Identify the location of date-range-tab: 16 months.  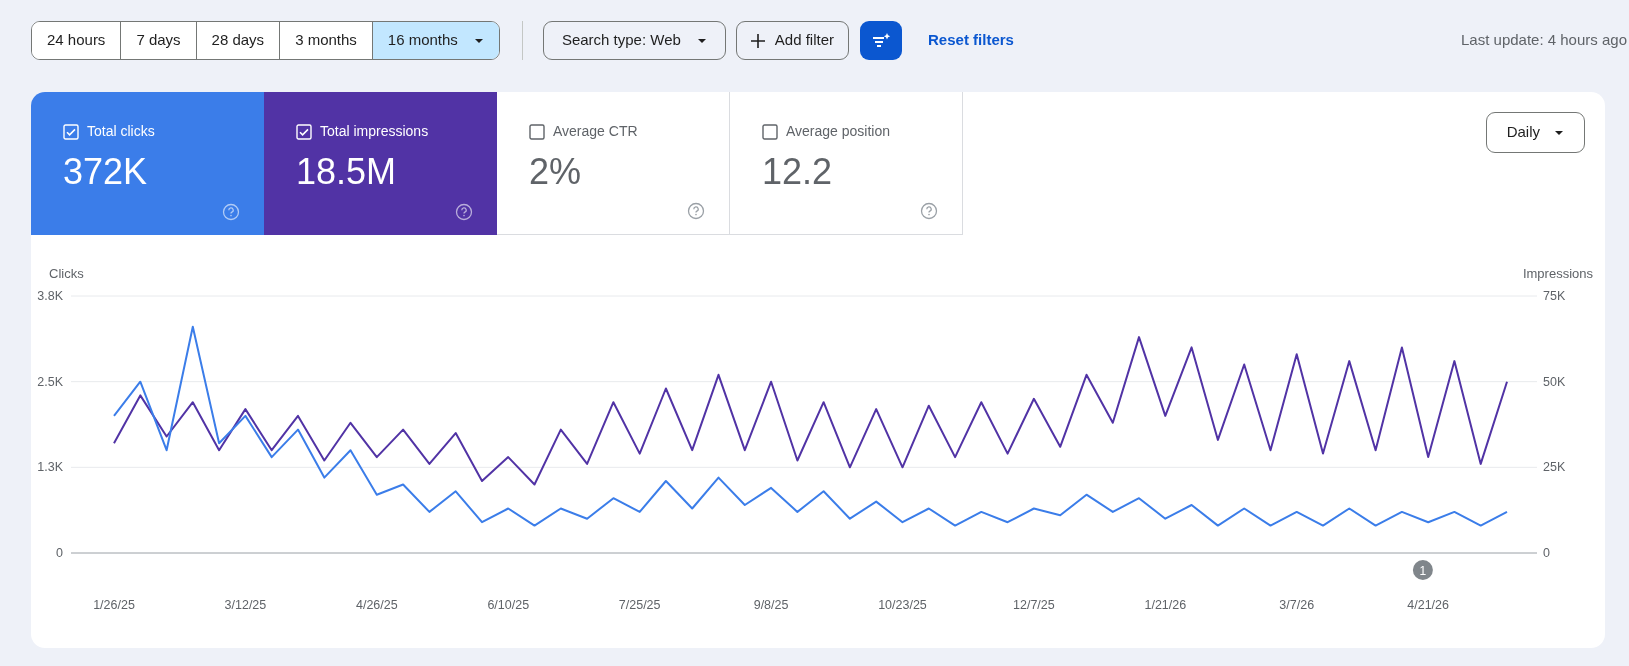
(435, 40).